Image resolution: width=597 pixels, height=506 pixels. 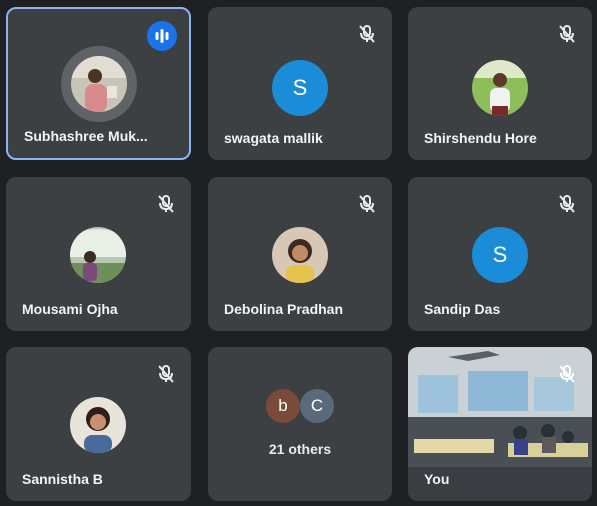 I want to click on self-name-label: You, so click(x=437, y=479).